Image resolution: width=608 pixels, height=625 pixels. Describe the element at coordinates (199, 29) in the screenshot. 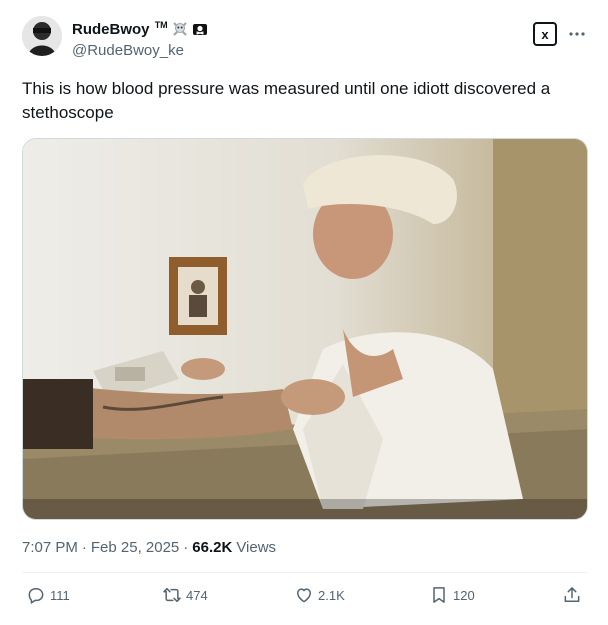

I see `pirate-flag-icon` at that location.